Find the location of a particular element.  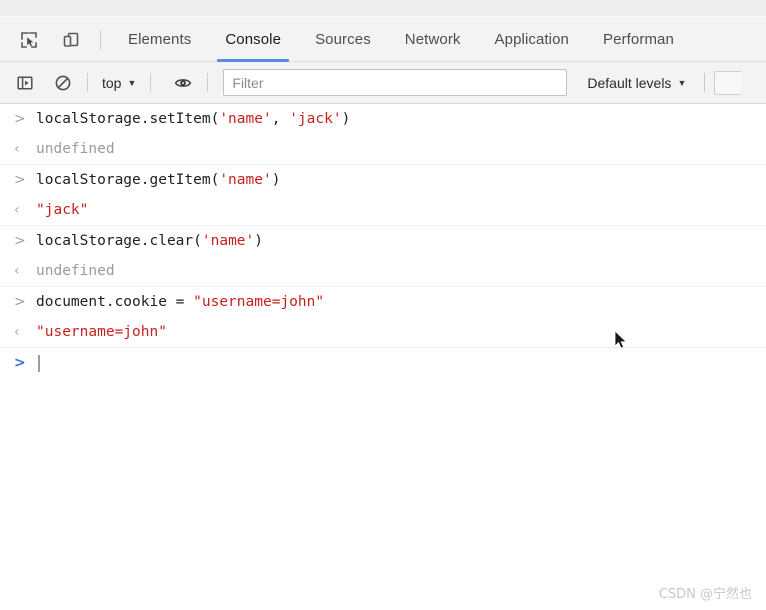

string-token: 'jack' is located at coordinates (315, 119).